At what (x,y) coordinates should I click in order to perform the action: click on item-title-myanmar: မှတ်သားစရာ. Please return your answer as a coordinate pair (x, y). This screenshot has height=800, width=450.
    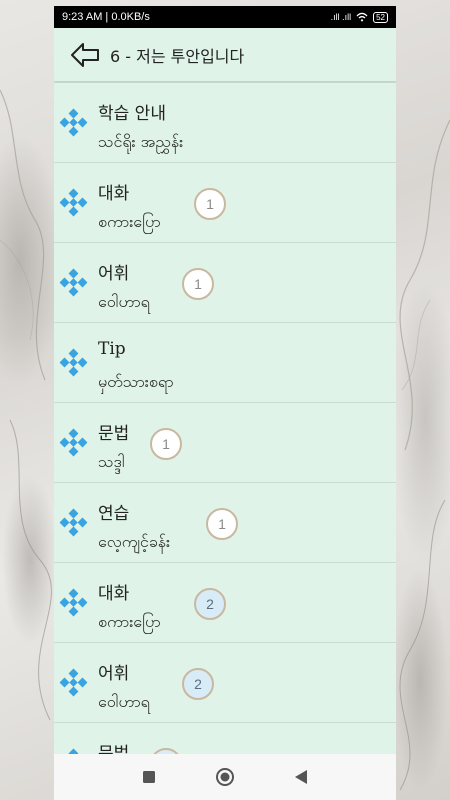
    Looking at the image, I should click on (136, 381).